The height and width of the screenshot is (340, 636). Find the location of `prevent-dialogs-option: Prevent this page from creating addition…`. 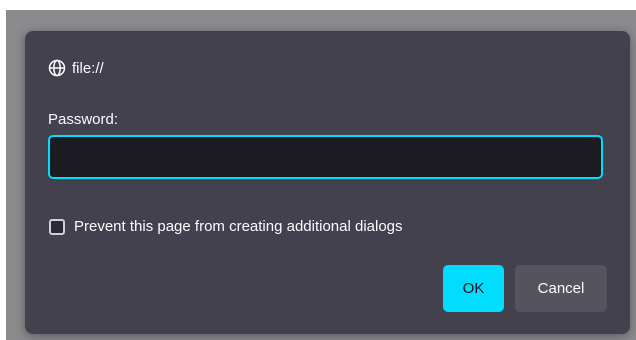

prevent-dialogs-option: Prevent this page from creating addition… is located at coordinates (226, 226).